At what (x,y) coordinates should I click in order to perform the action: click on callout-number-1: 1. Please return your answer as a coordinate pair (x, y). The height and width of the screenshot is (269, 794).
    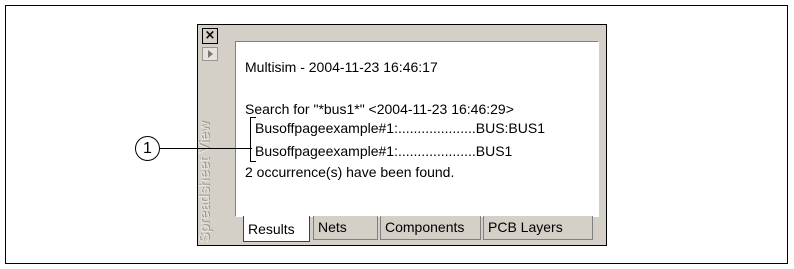
    Looking at the image, I should click on (147, 148).